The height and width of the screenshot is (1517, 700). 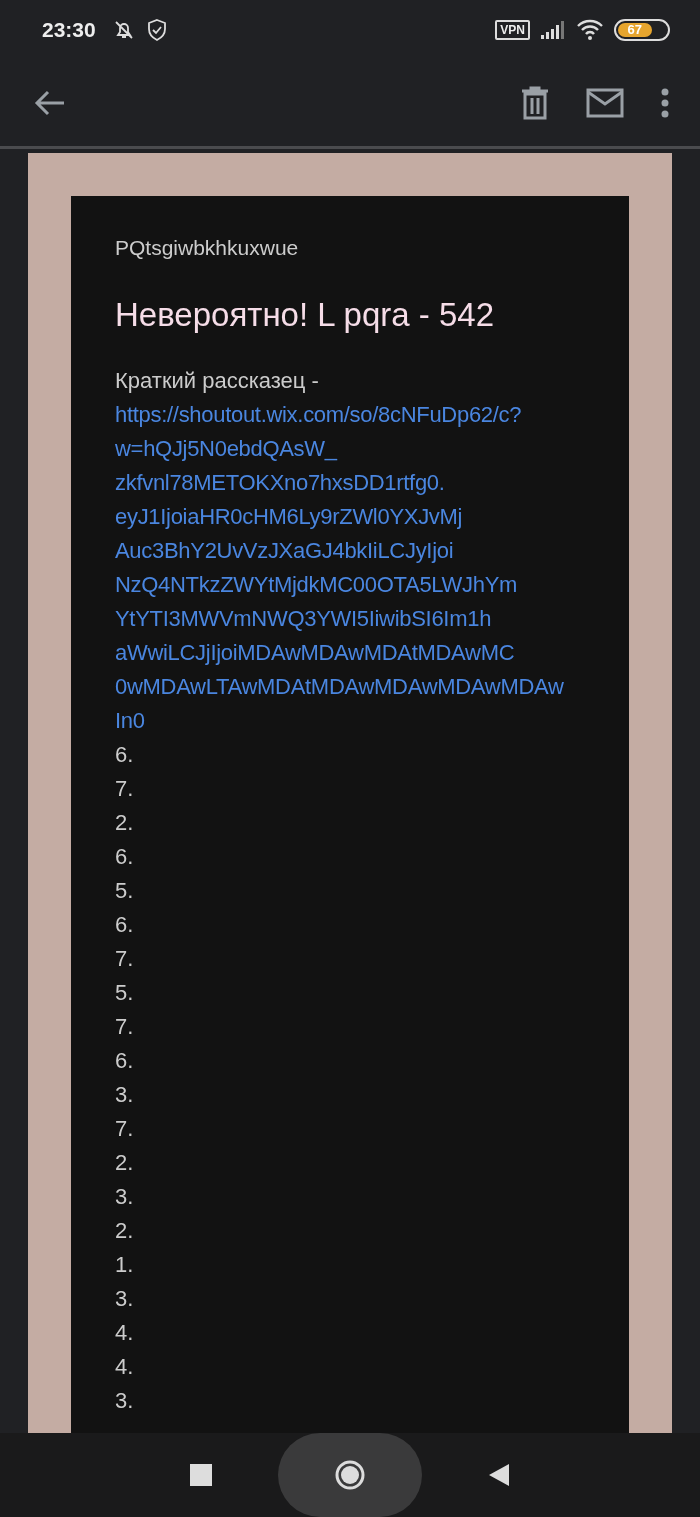 What do you see at coordinates (642, 30) in the screenshot?
I see `battery-indicator: 67` at bounding box center [642, 30].